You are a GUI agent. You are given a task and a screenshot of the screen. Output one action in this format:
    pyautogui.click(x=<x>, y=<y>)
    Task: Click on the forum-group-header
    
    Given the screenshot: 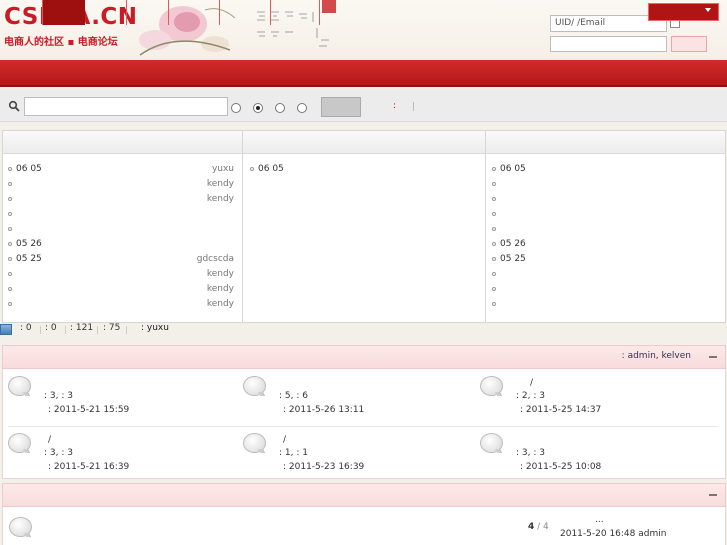 What is the action you would take?
    pyautogui.click(x=364, y=357)
    